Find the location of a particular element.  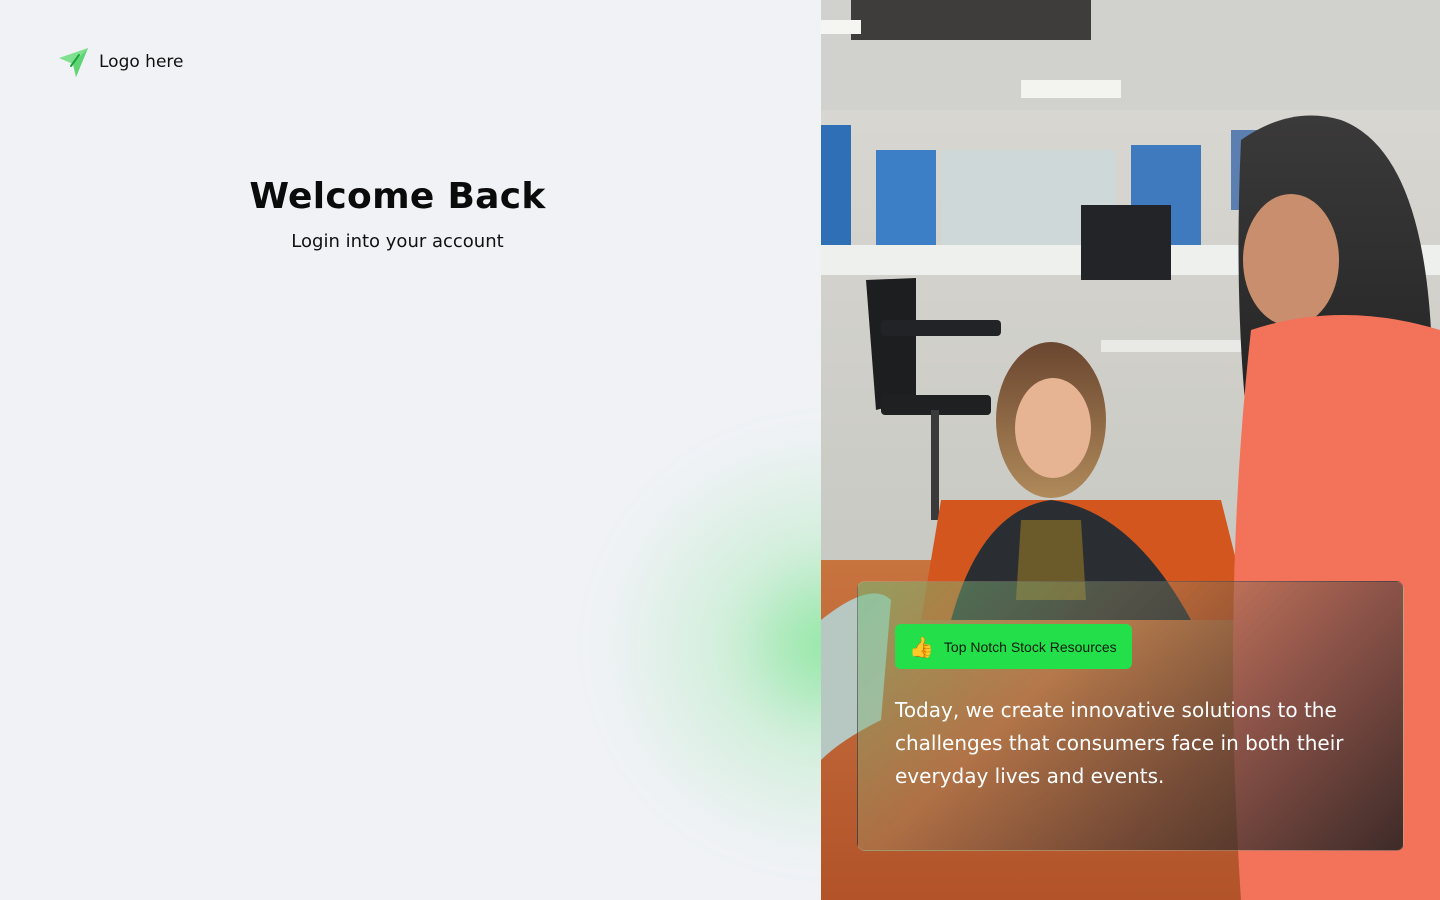

page-title: Welcome Back is located at coordinates (397, 196).